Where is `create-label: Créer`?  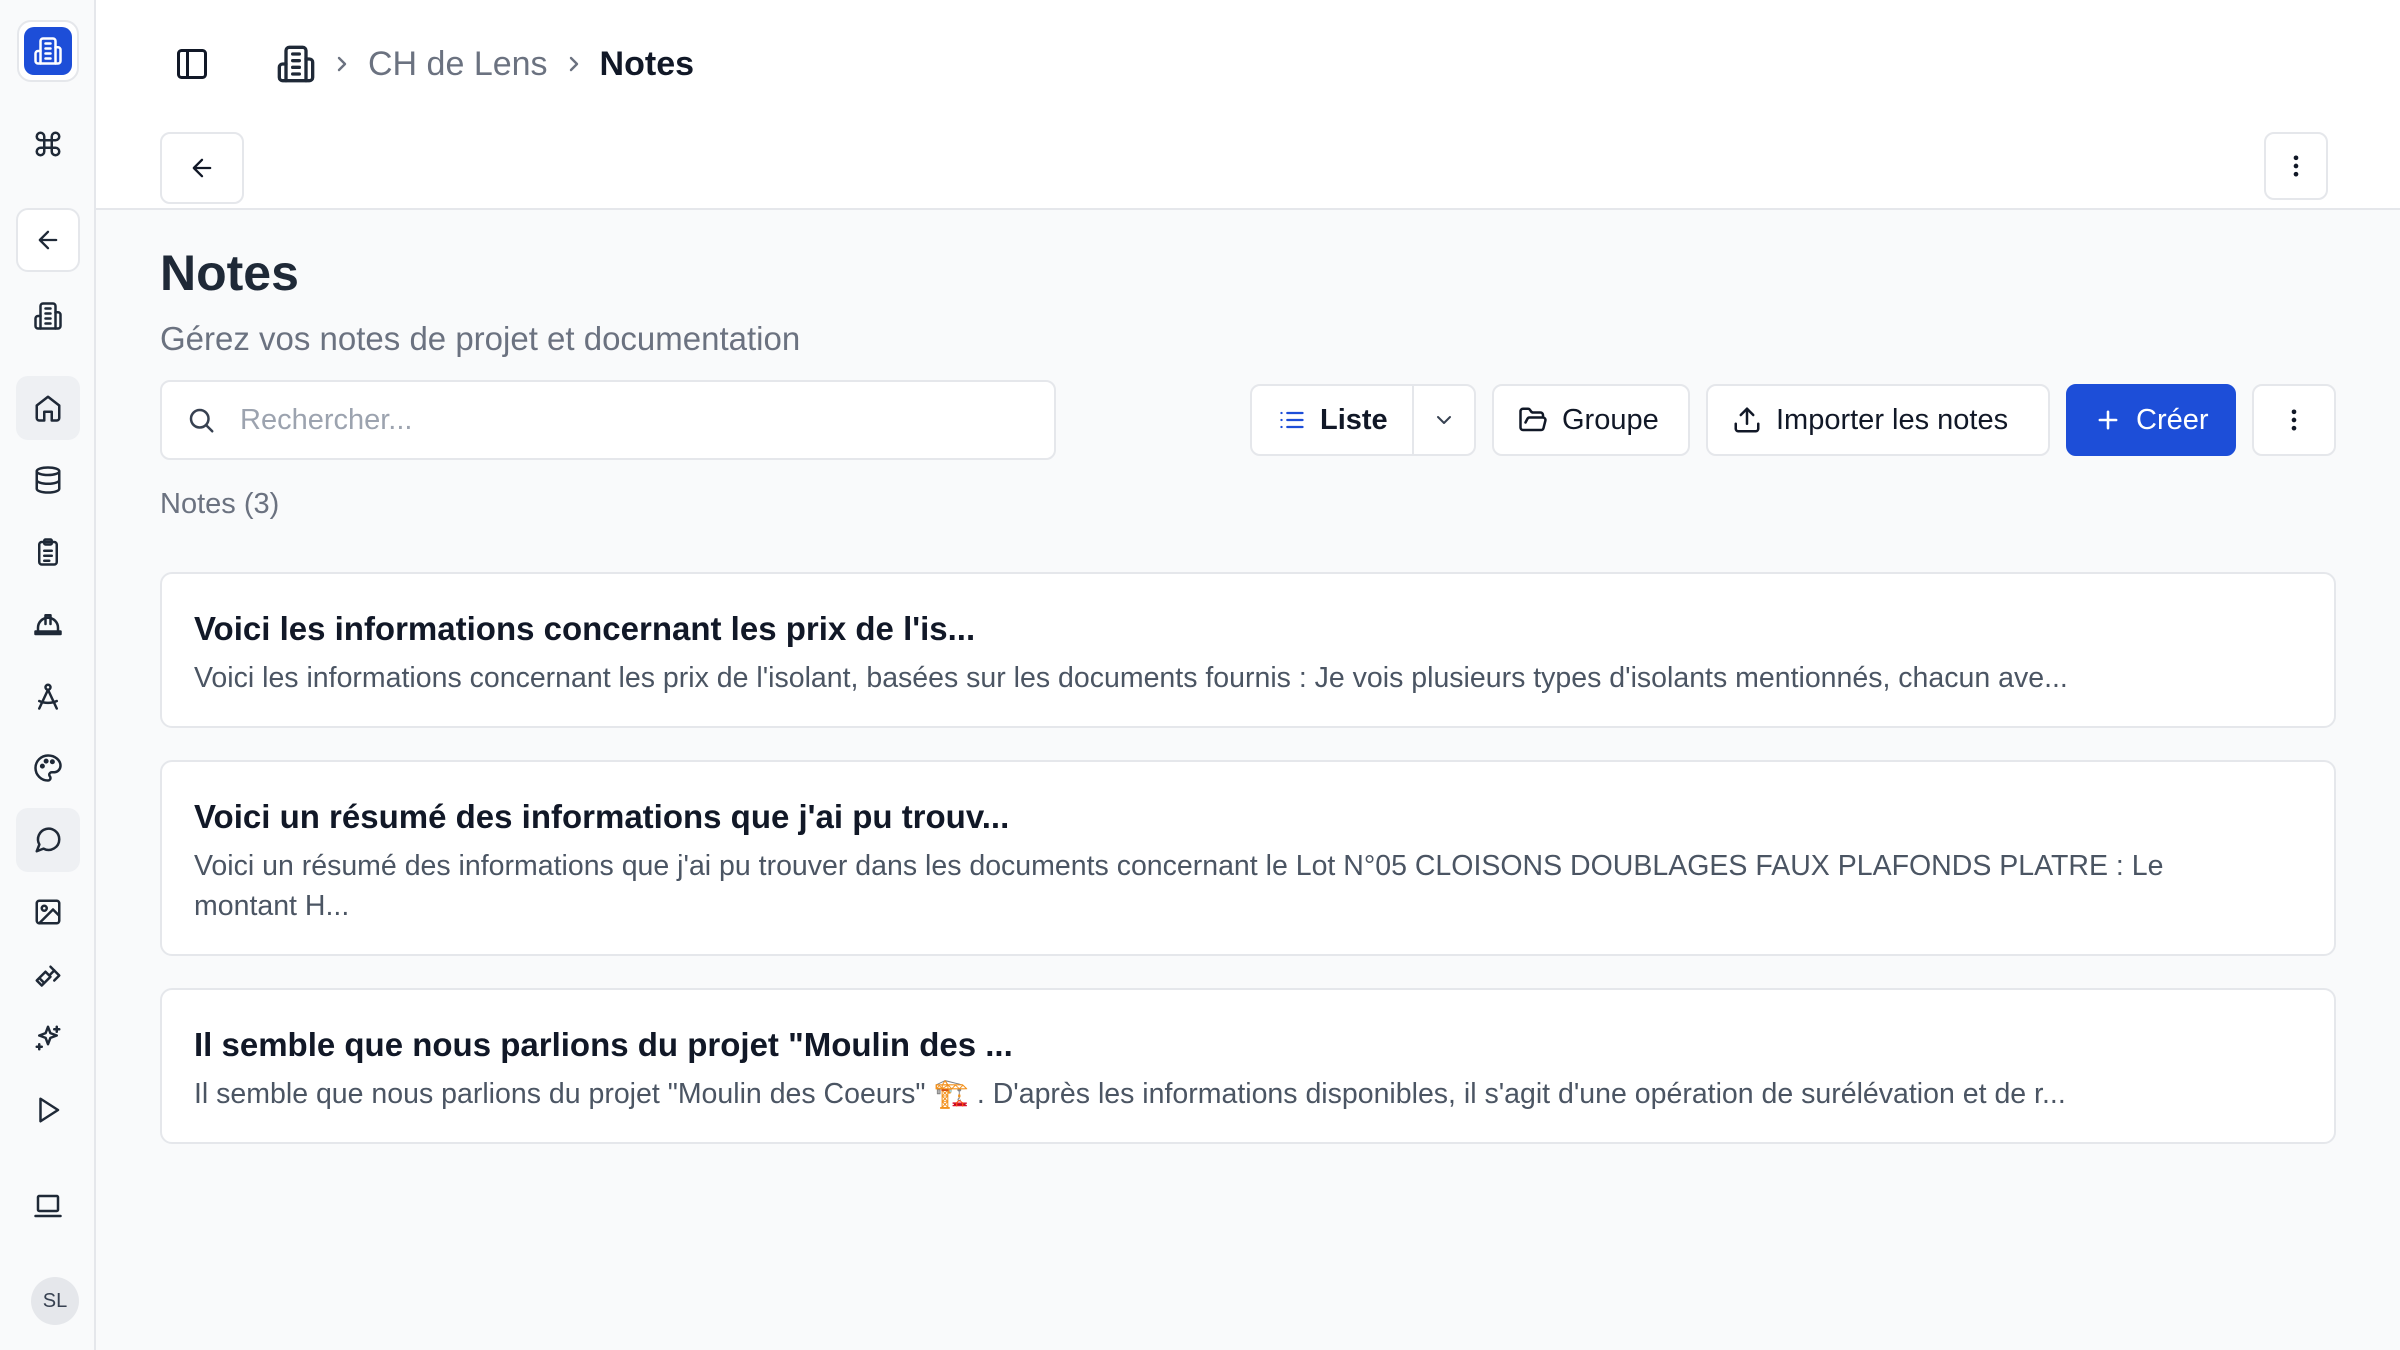 create-label: Créer is located at coordinates (2172, 419).